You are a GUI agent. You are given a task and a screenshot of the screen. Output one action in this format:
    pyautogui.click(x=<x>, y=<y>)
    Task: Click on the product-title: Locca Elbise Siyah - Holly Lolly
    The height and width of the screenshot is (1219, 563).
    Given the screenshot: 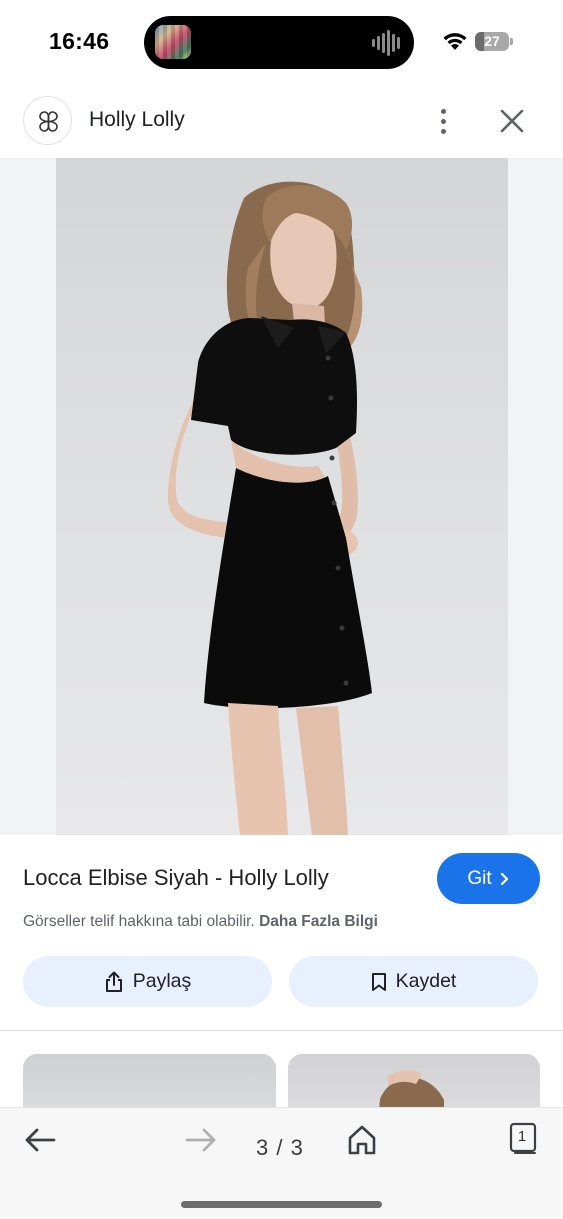 What is the action you would take?
    pyautogui.click(x=176, y=878)
    